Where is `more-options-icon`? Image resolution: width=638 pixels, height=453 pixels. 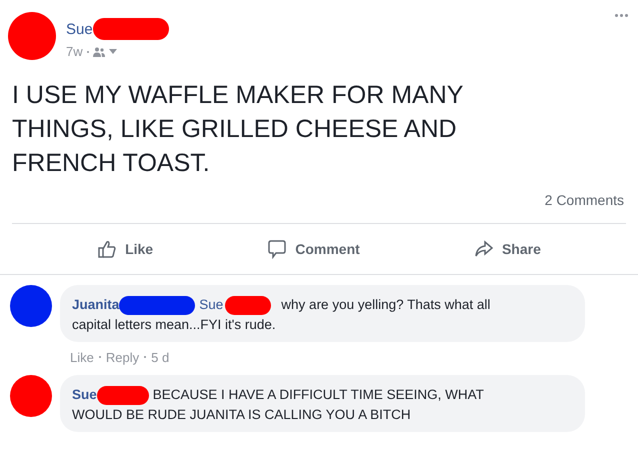
more-options-icon is located at coordinates (621, 15).